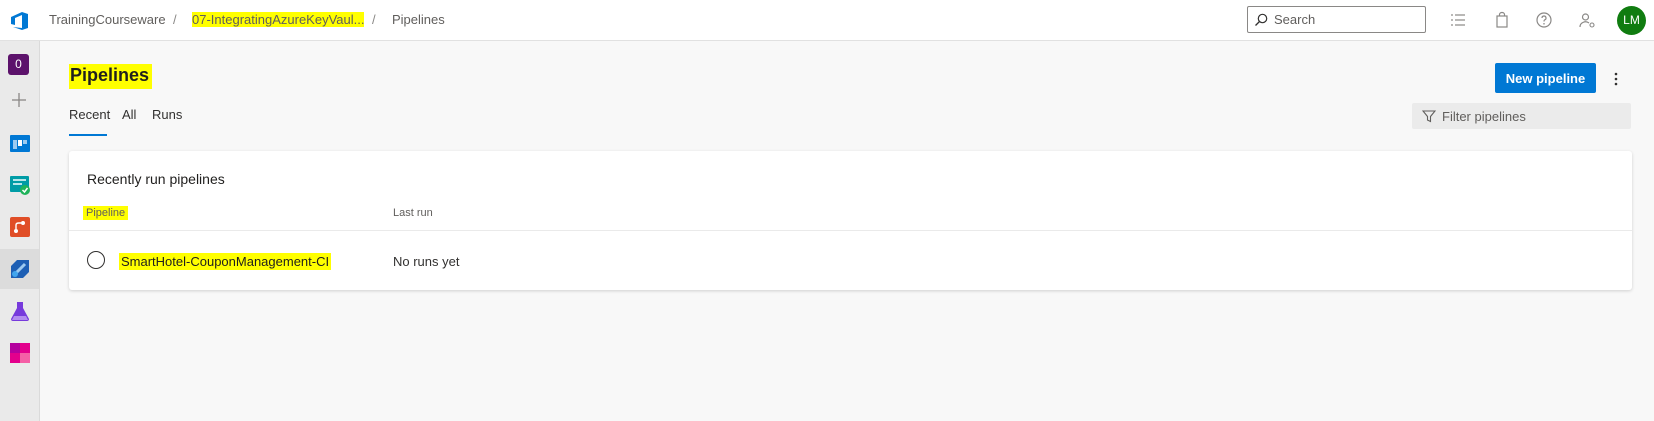 Image resolution: width=1654 pixels, height=421 pixels. Describe the element at coordinates (1544, 20) in the screenshot. I see `help-icon` at that location.